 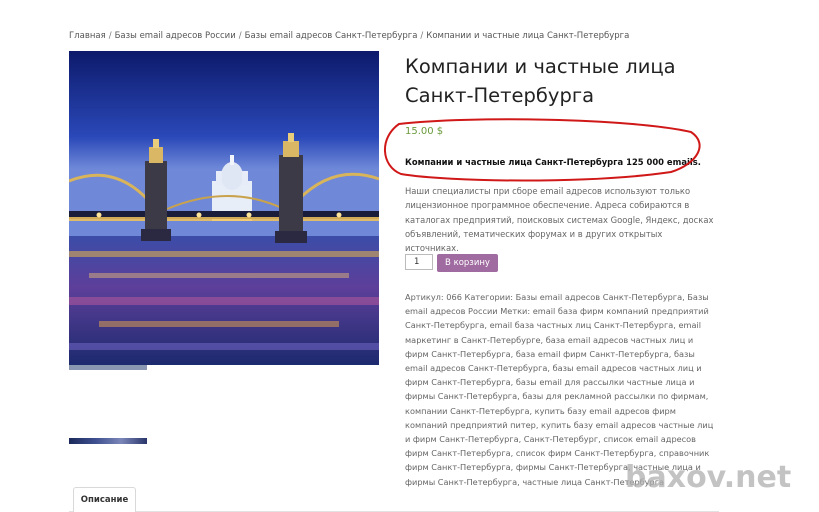 I want to click on quantity-input, so click(x=419, y=262).